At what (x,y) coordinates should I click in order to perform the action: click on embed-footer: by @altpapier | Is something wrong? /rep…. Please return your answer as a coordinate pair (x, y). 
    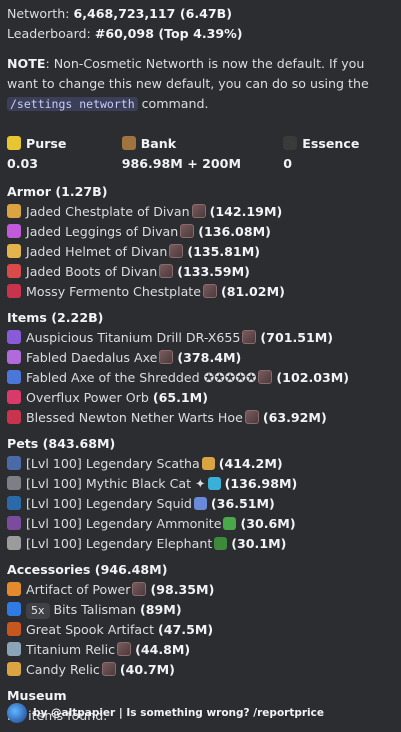
    Looking at the image, I should click on (165, 713).